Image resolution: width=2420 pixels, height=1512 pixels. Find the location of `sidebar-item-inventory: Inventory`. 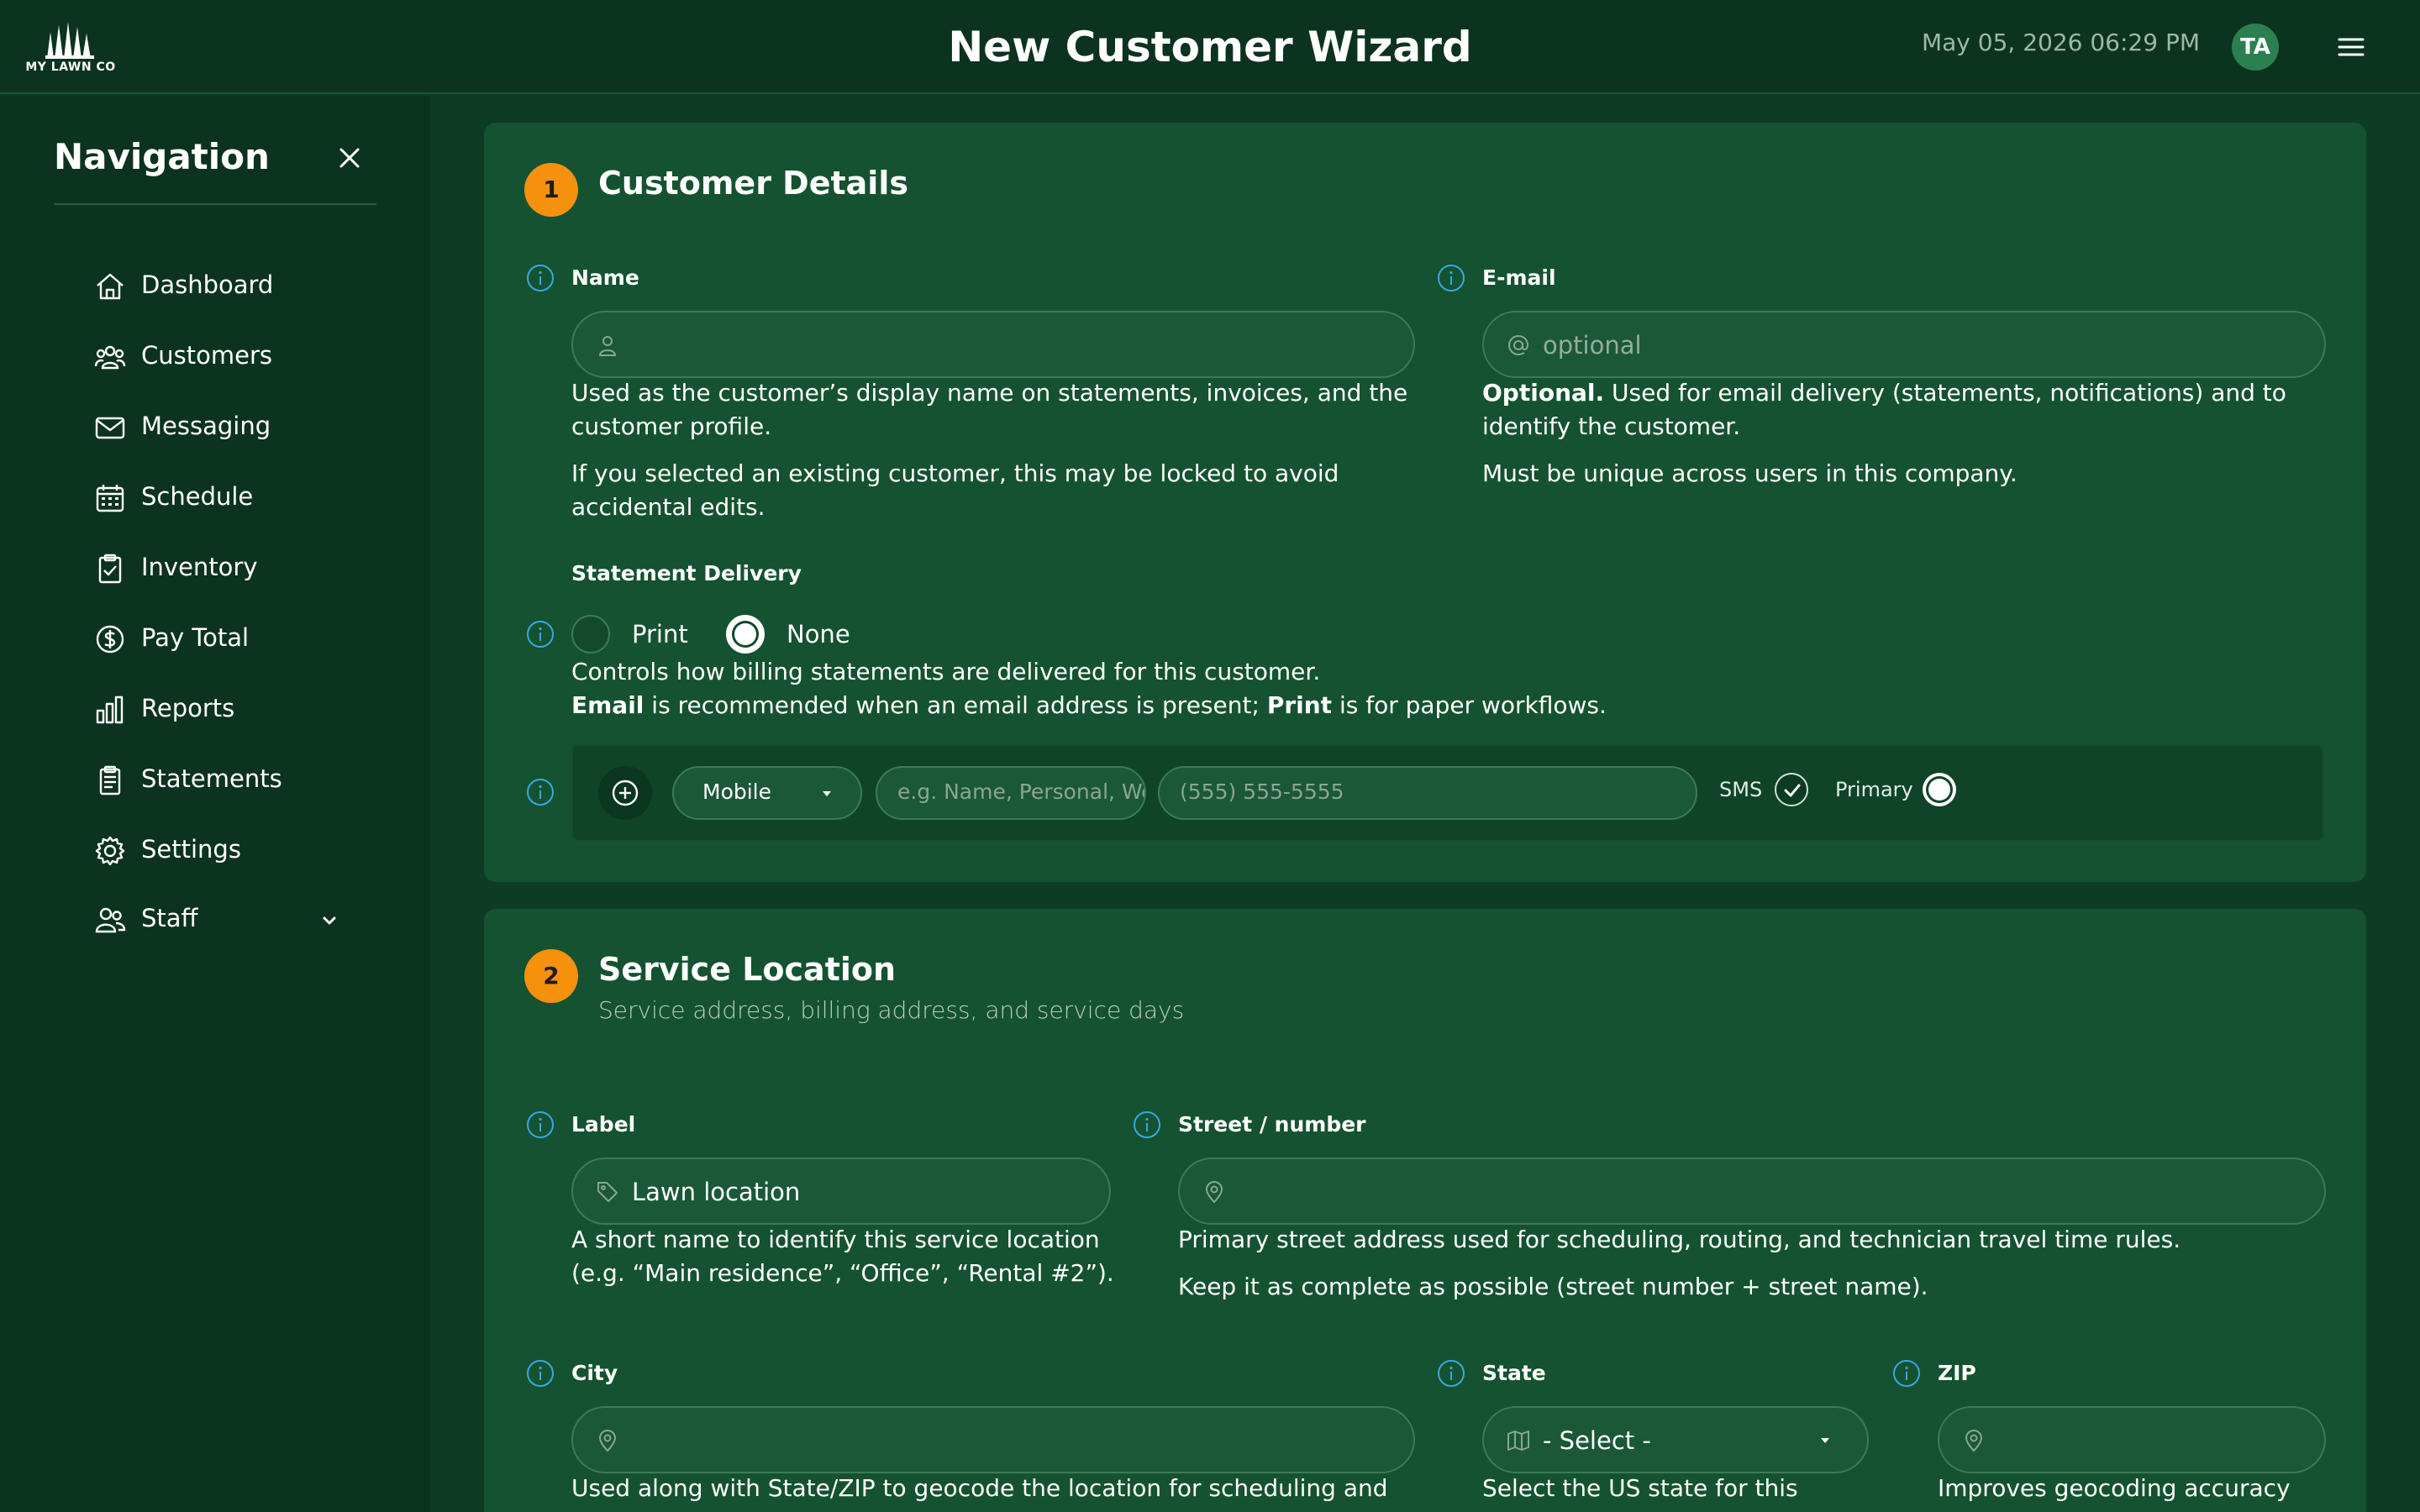

sidebar-item-inventory: Inventory is located at coordinates (225, 568).